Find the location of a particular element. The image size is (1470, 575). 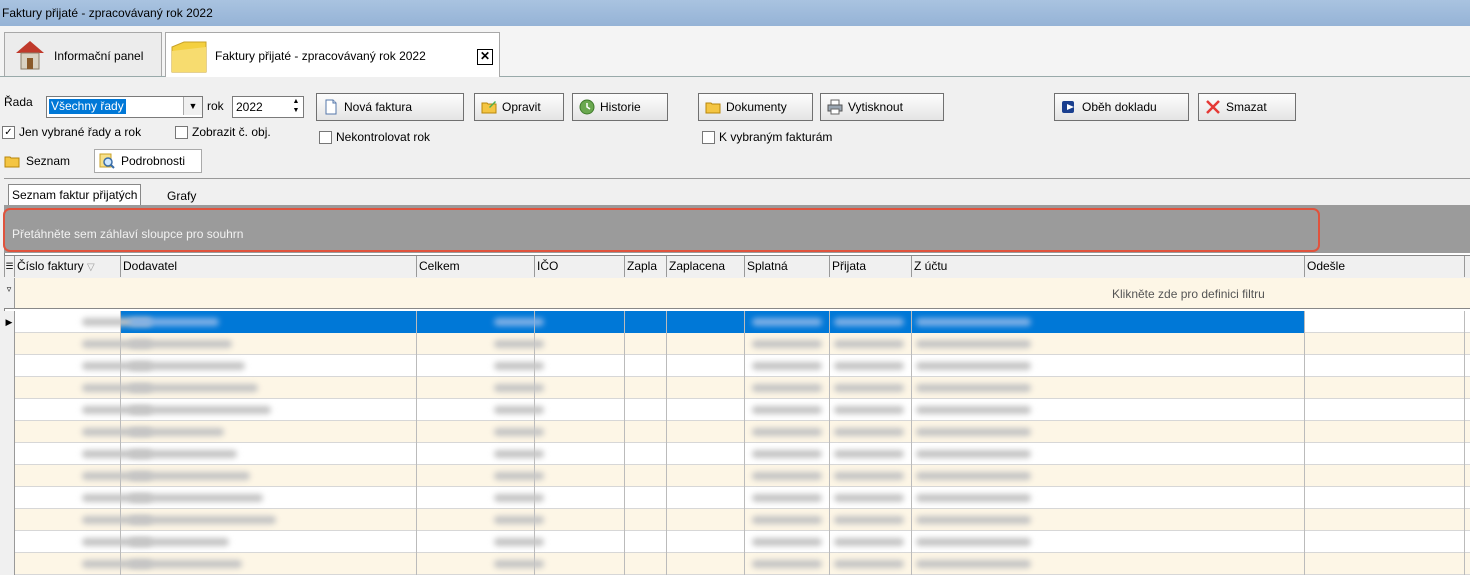

close-icon: ✕ is located at coordinates (485, 57).